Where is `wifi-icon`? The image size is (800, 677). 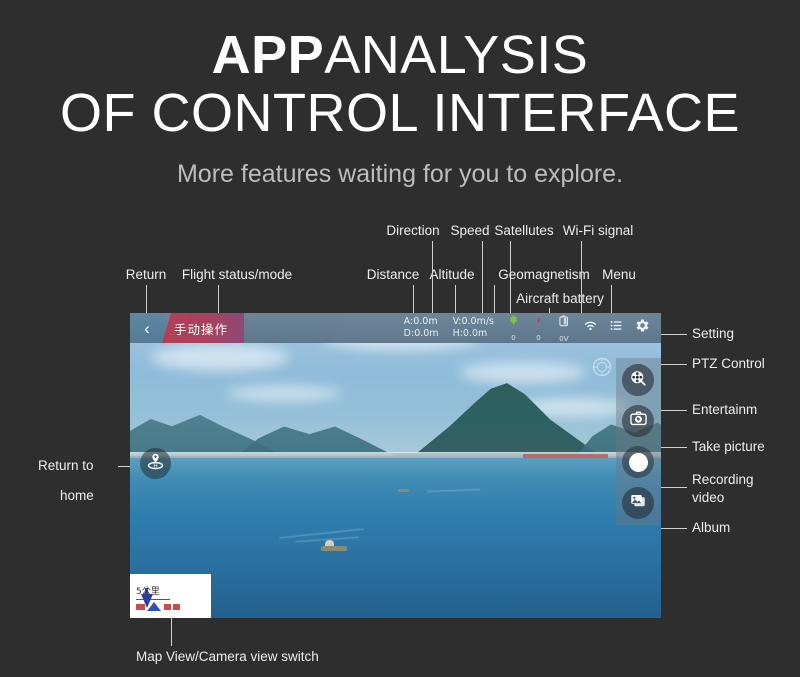 wifi-icon is located at coordinates (590, 328).